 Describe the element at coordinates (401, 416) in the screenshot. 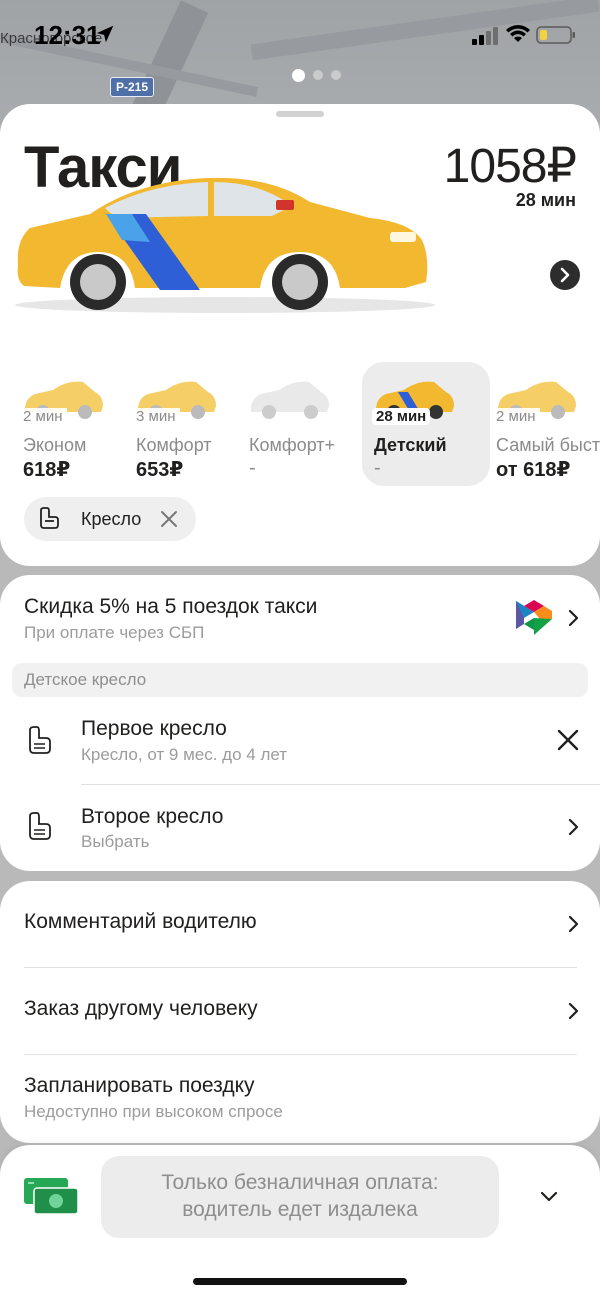

I see `tariff-eta: 28 мин` at that location.